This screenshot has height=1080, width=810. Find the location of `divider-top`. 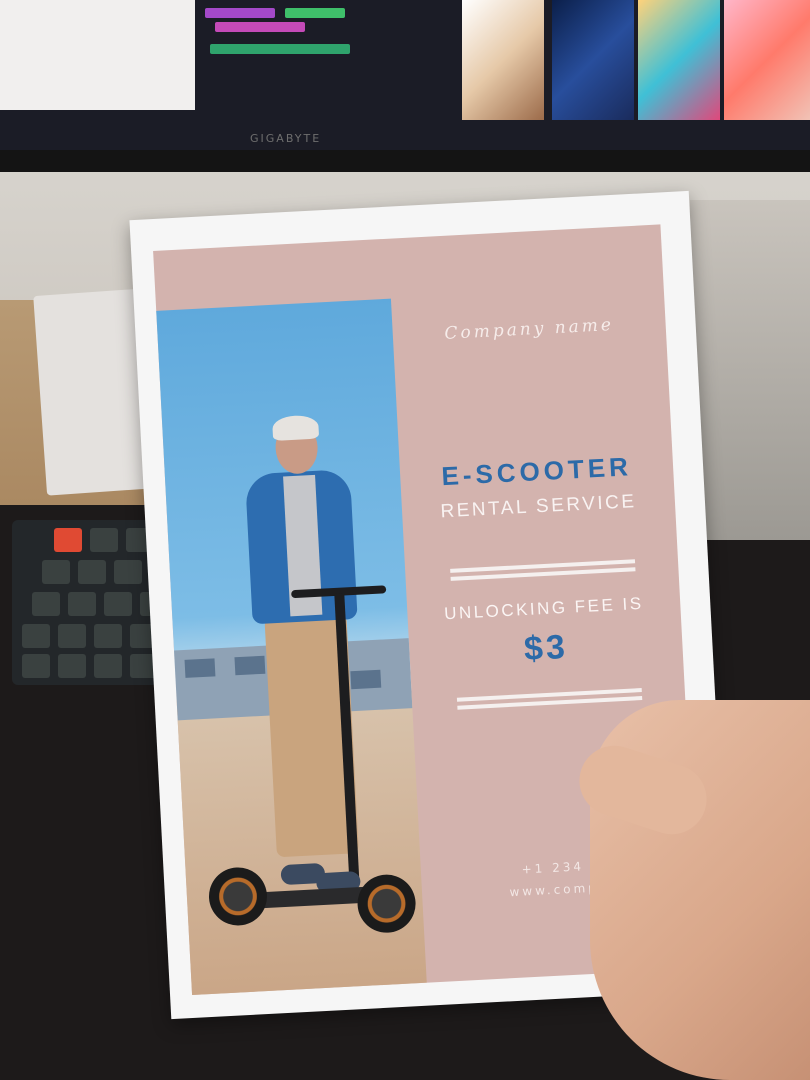

divider-top is located at coordinates (543, 570).